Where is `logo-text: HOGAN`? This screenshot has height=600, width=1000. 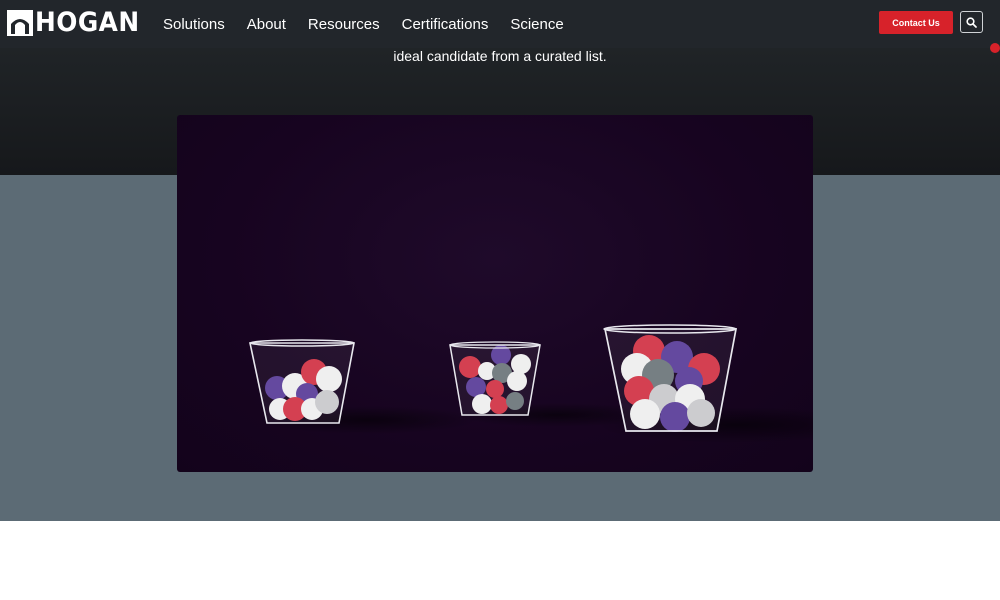
logo-text: HOGAN is located at coordinates (87, 22).